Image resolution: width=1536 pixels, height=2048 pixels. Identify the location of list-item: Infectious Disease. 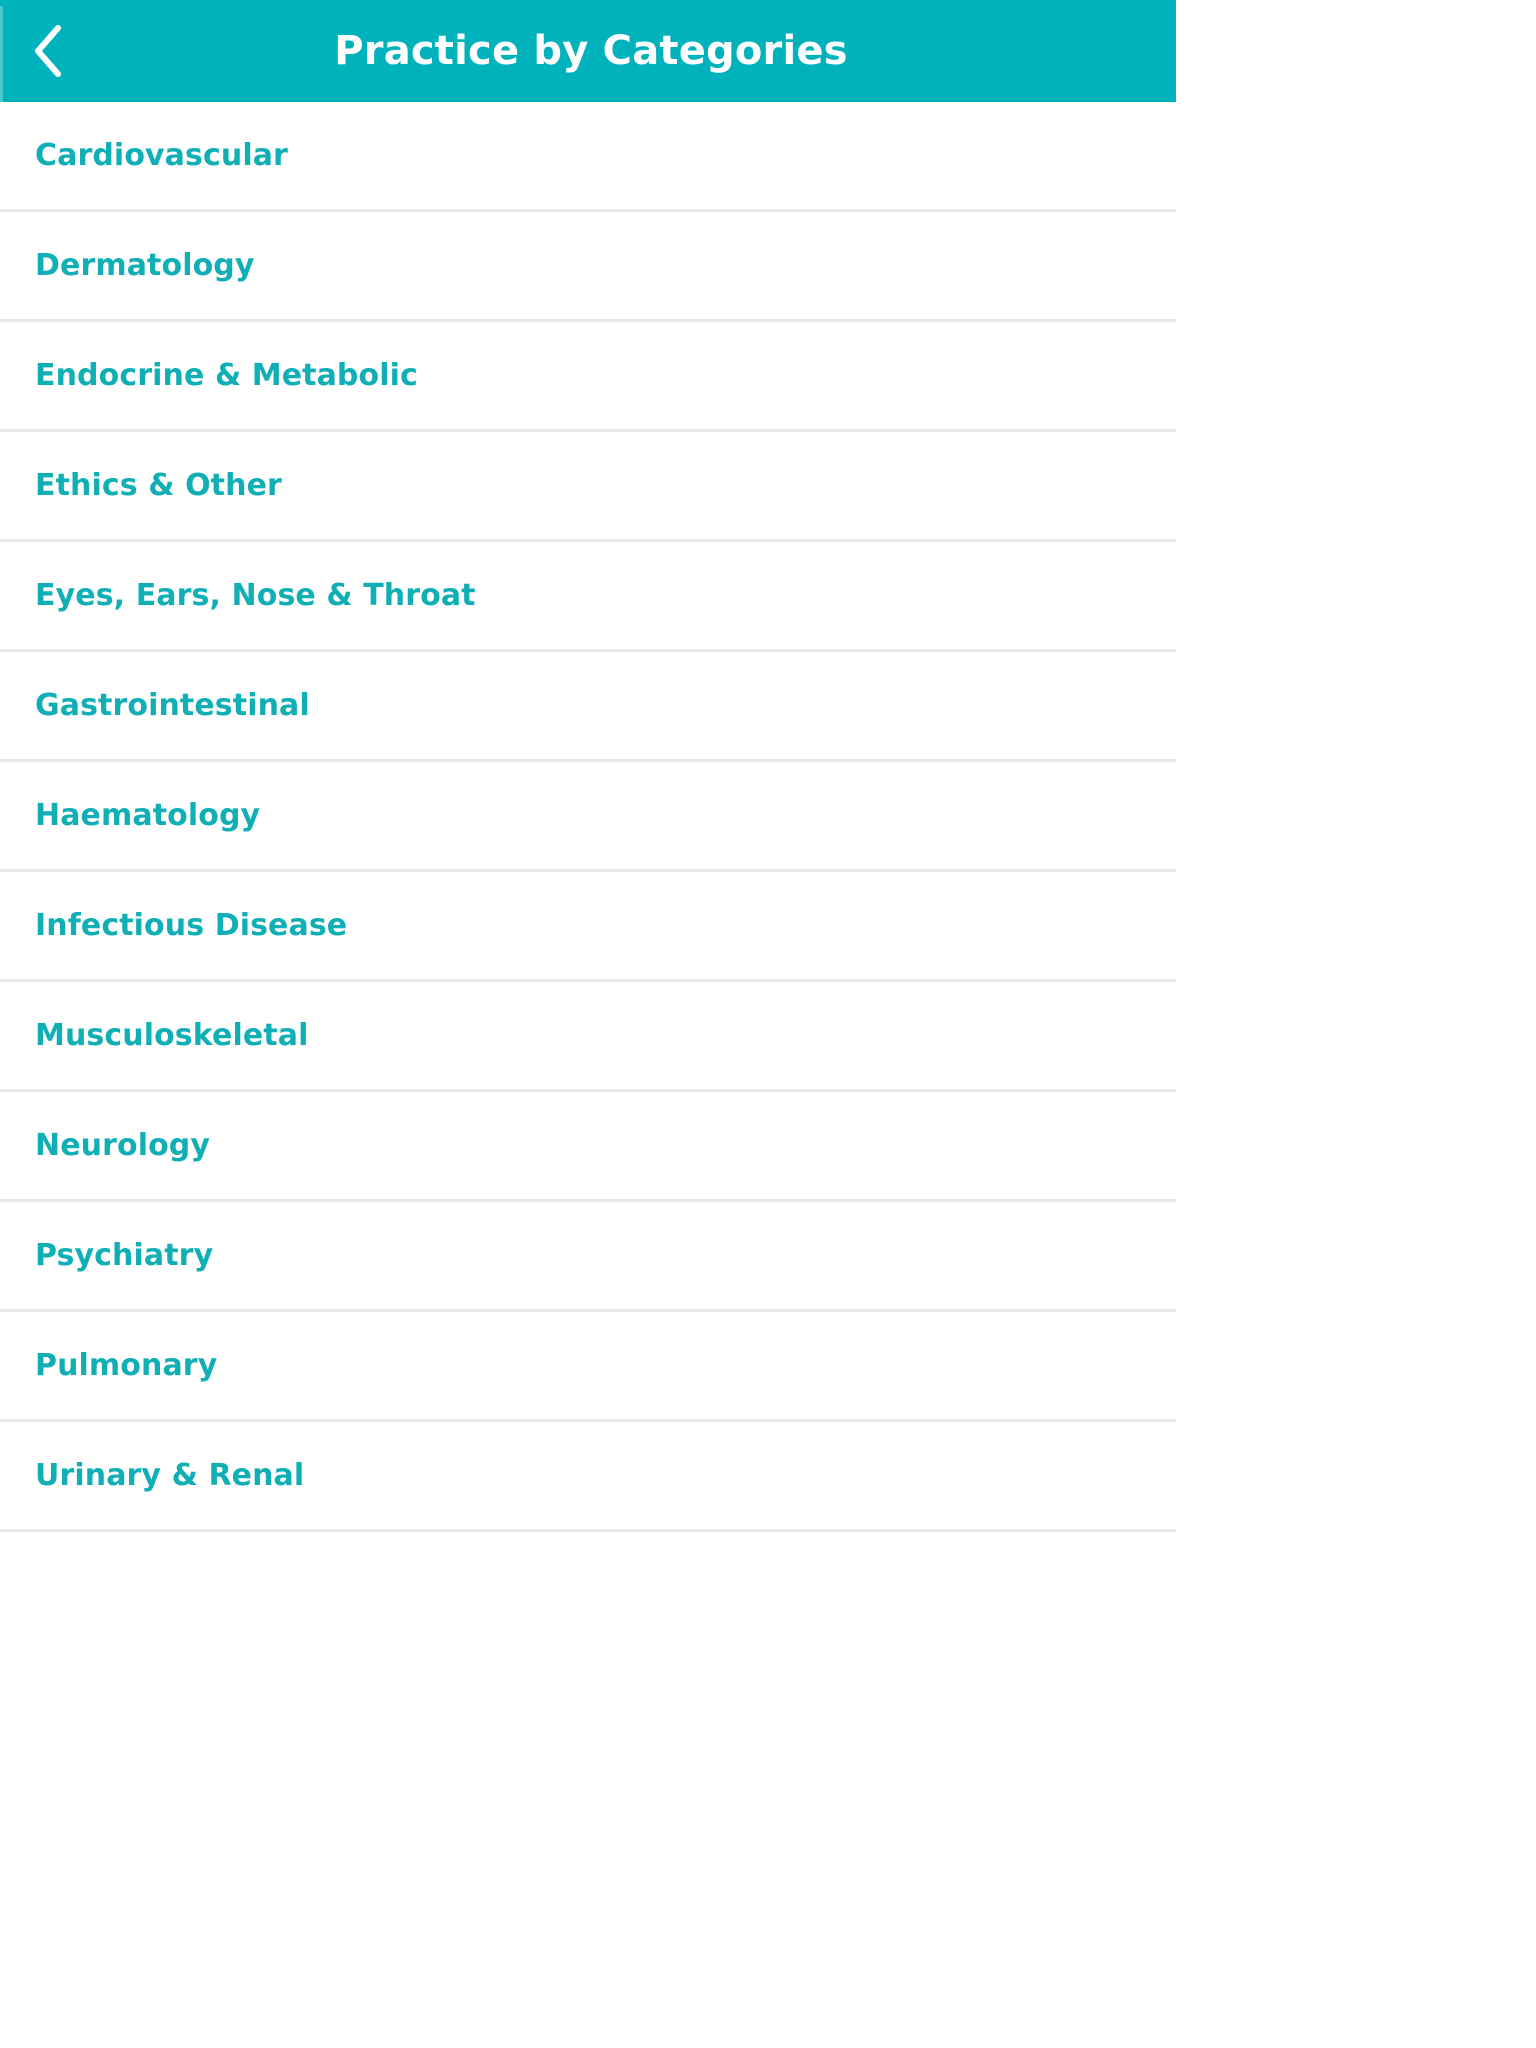
(588, 927).